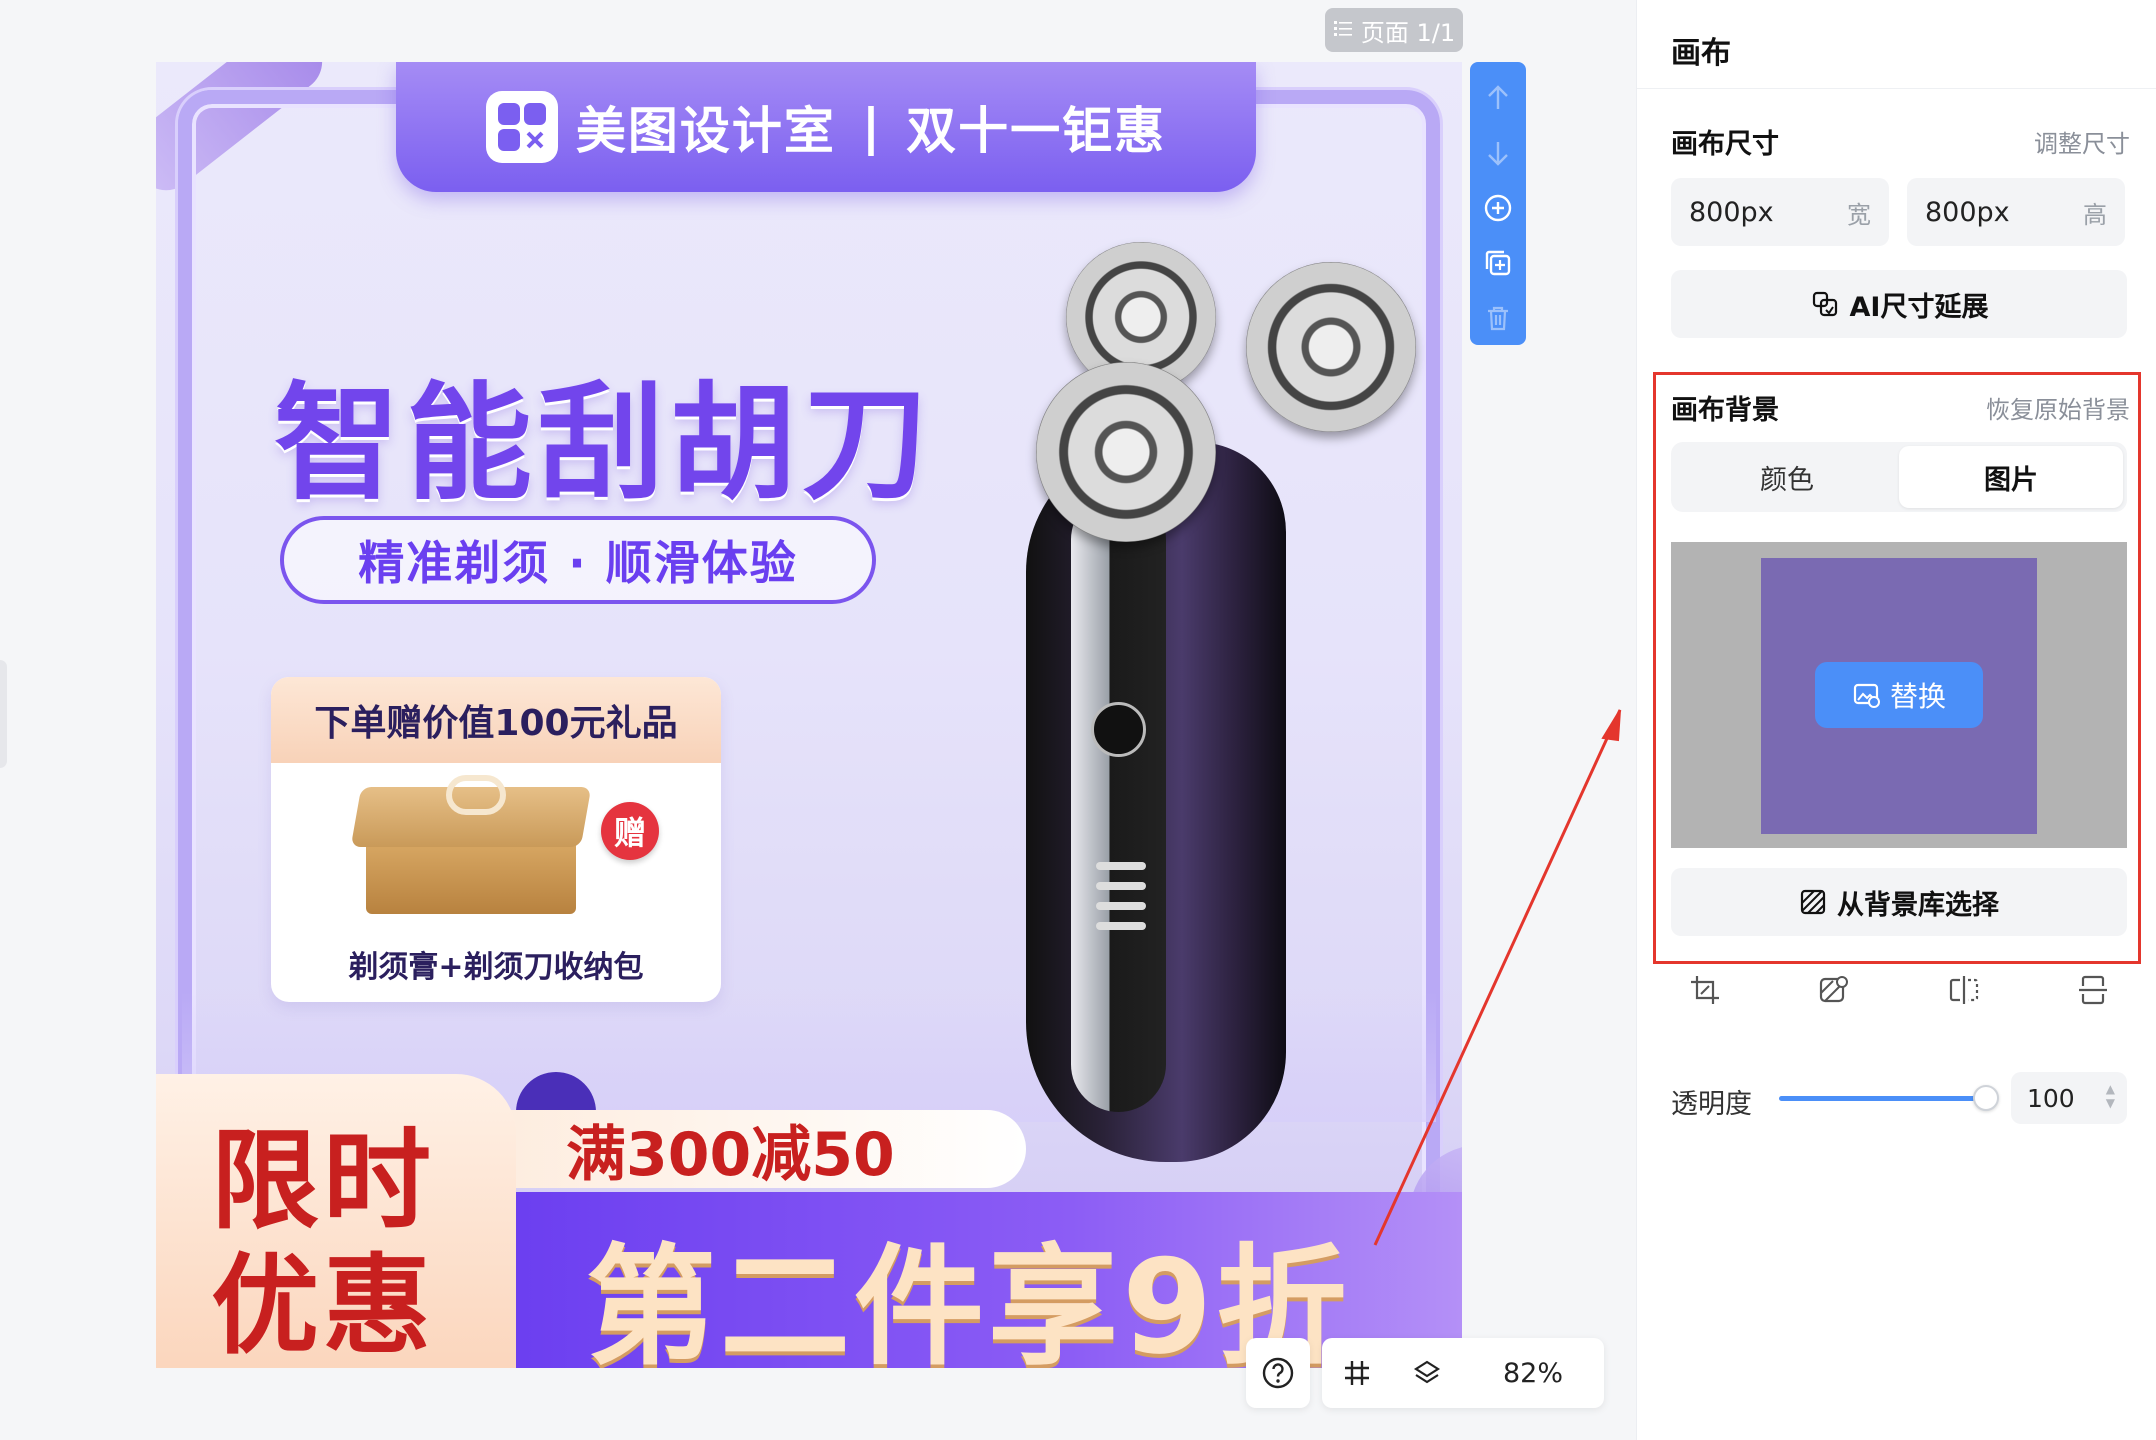 This screenshot has width=2156, height=1440. Describe the element at coordinates (1967, 212) in the screenshot. I see `height-value: 800px` at that location.